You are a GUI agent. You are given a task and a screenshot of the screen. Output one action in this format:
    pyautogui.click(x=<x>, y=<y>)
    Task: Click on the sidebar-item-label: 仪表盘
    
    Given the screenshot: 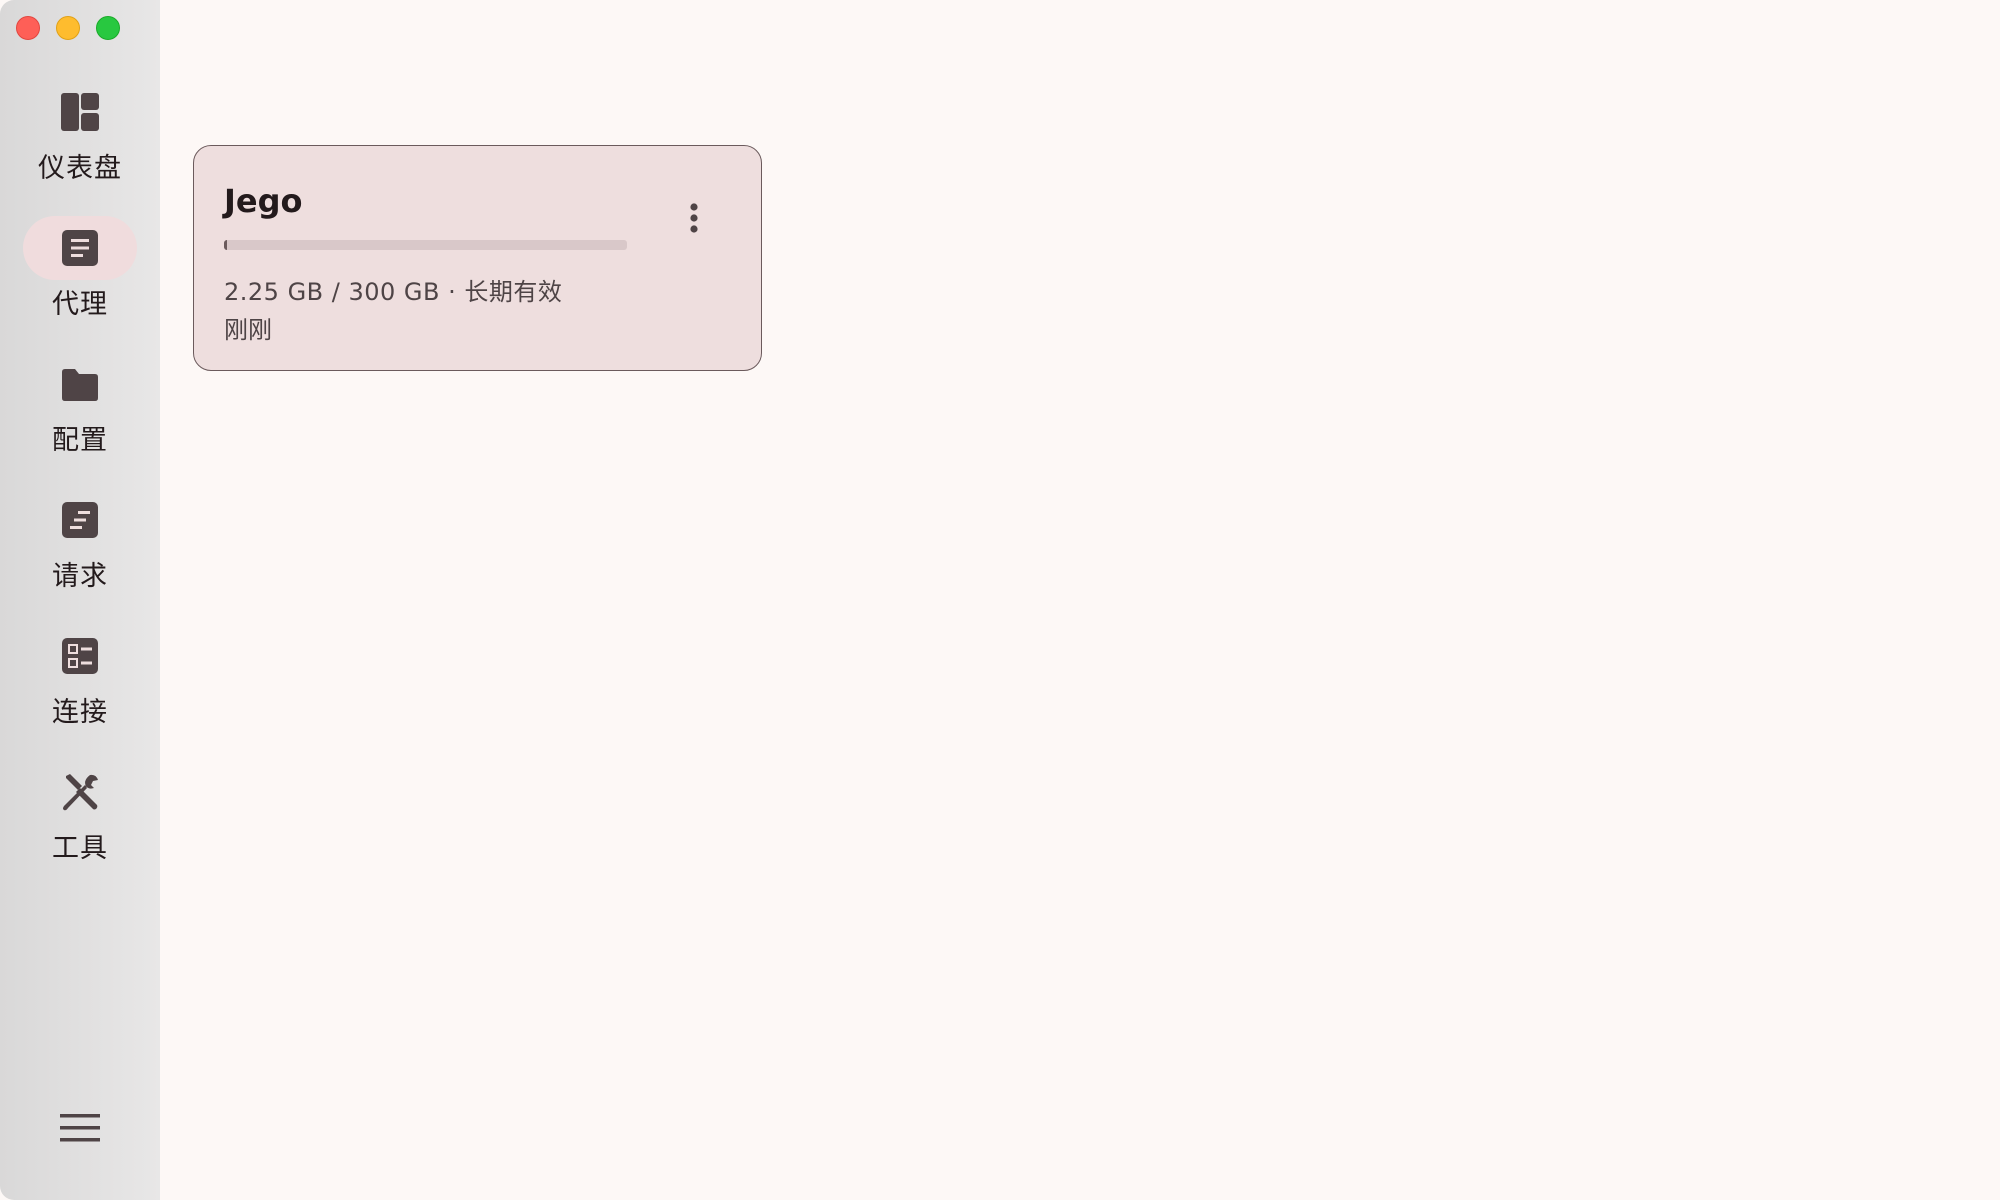 What is the action you would take?
    pyautogui.click(x=80, y=168)
    